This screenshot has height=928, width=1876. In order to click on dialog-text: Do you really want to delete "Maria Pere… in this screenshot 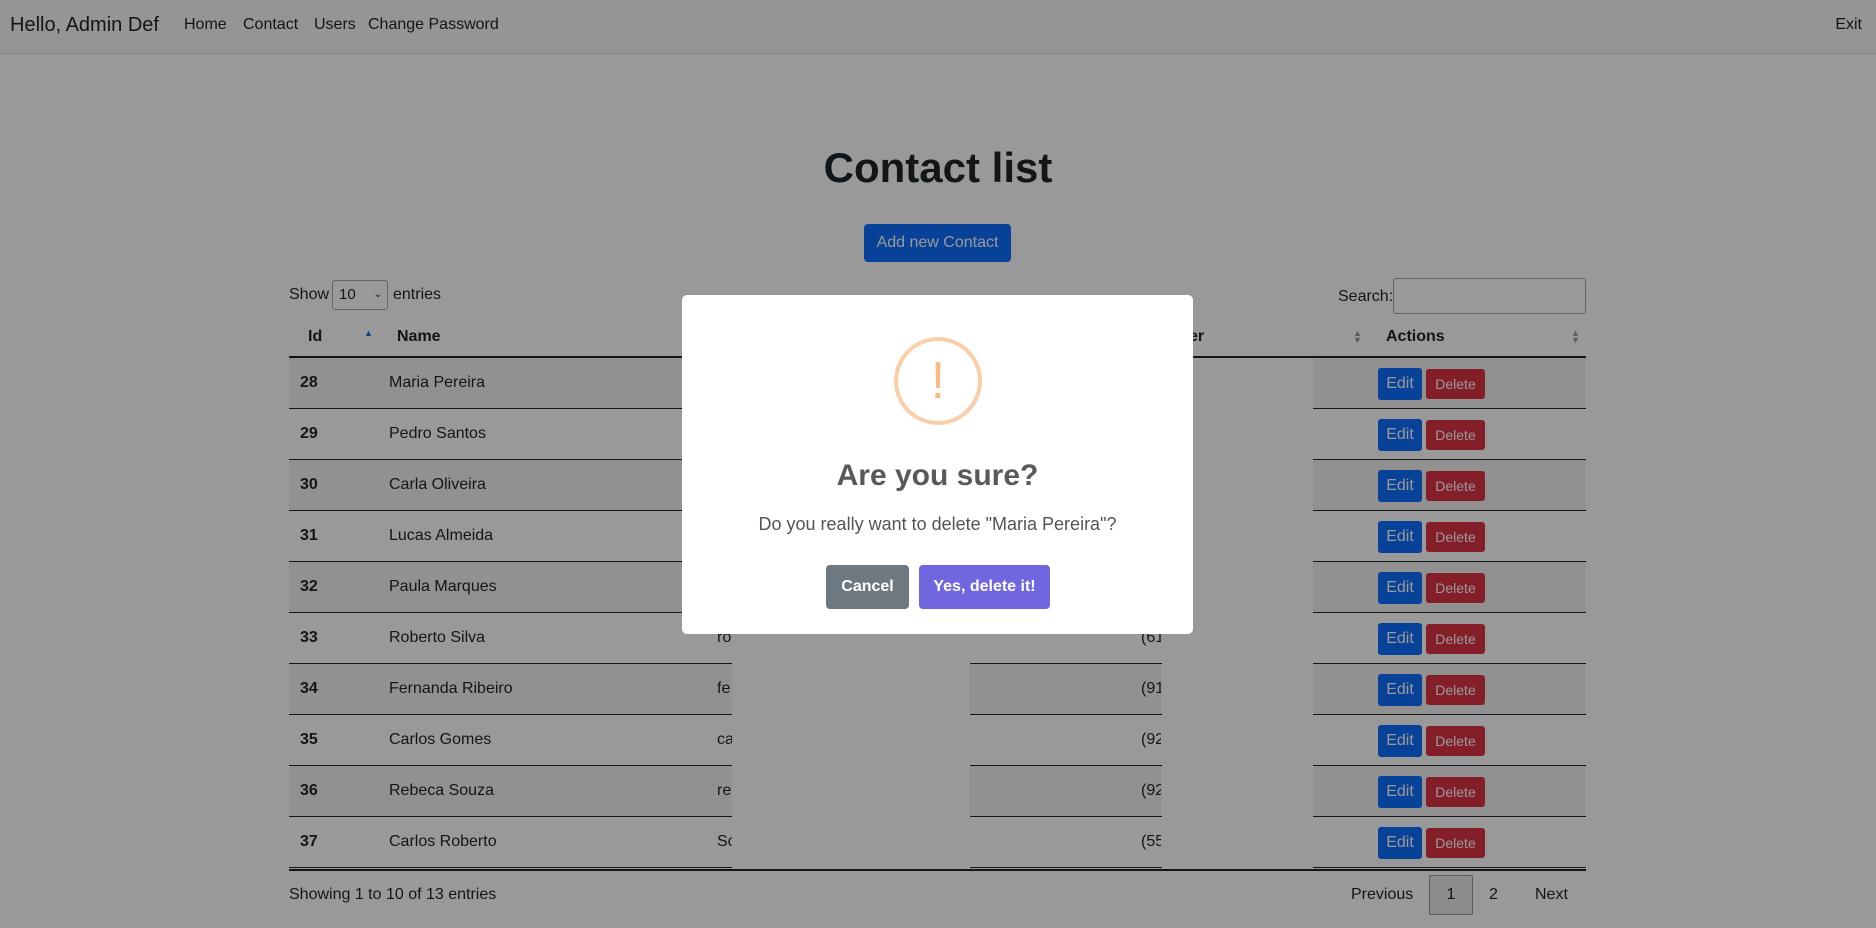, I will do `click(937, 524)`.